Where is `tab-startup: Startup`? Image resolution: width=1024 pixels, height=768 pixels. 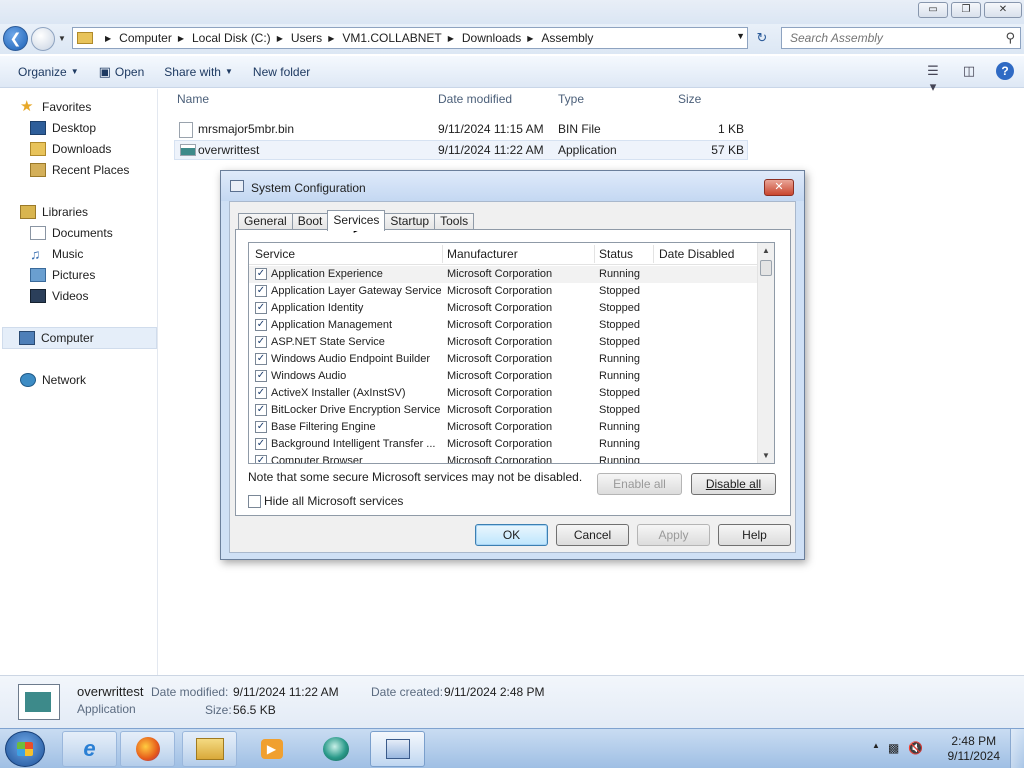
tab-startup: Startup is located at coordinates (410, 221).